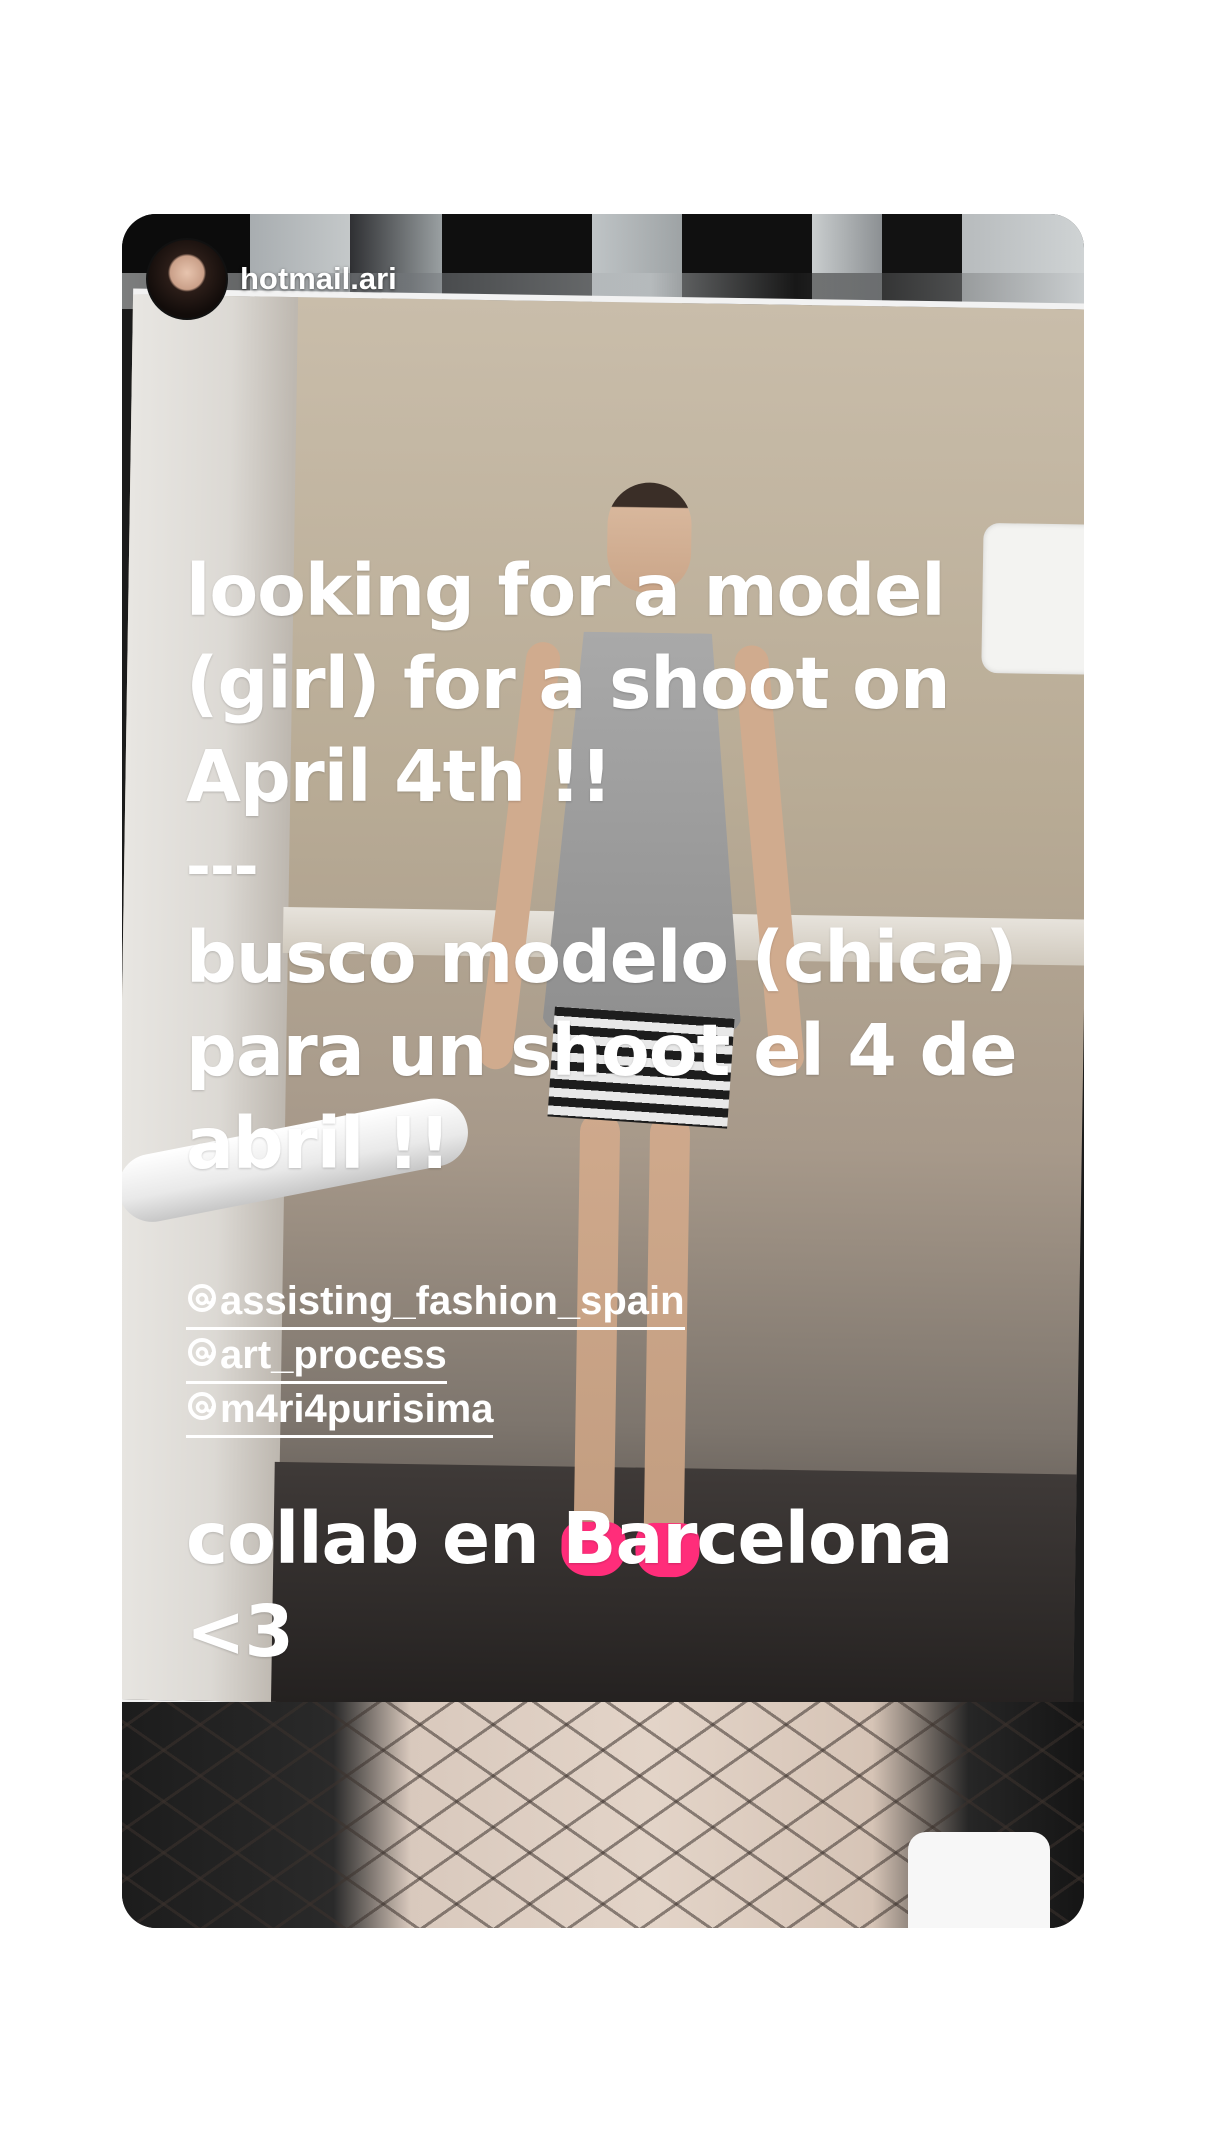 This screenshot has height=2144, width=1206. What do you see at coordinates (626, 1585) in the screenshot?
I see `closing-text: collab en Barcelona <3` at bounding box center [626, 1585].